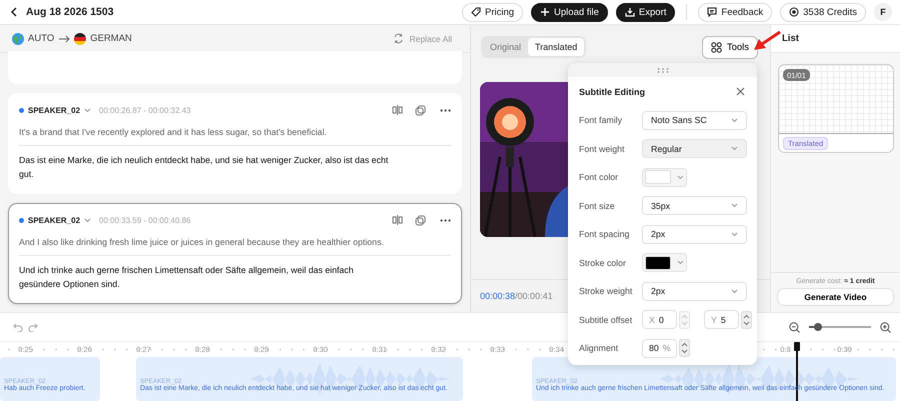 Image resolution: width=900 pixels, height=401 pixels. Describe the element at coordinates (493, 12) in the screenshot. I see `pricing-button: Pricing` at that location.